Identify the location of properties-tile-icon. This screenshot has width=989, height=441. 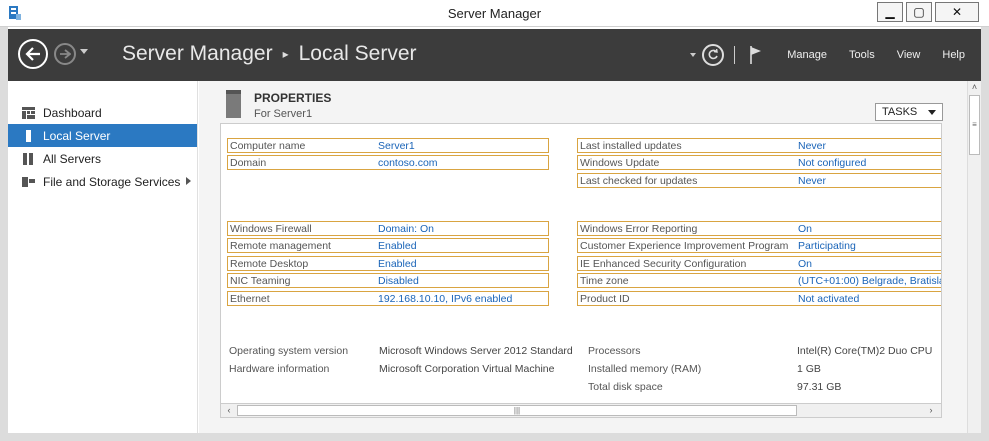
(233, 104).